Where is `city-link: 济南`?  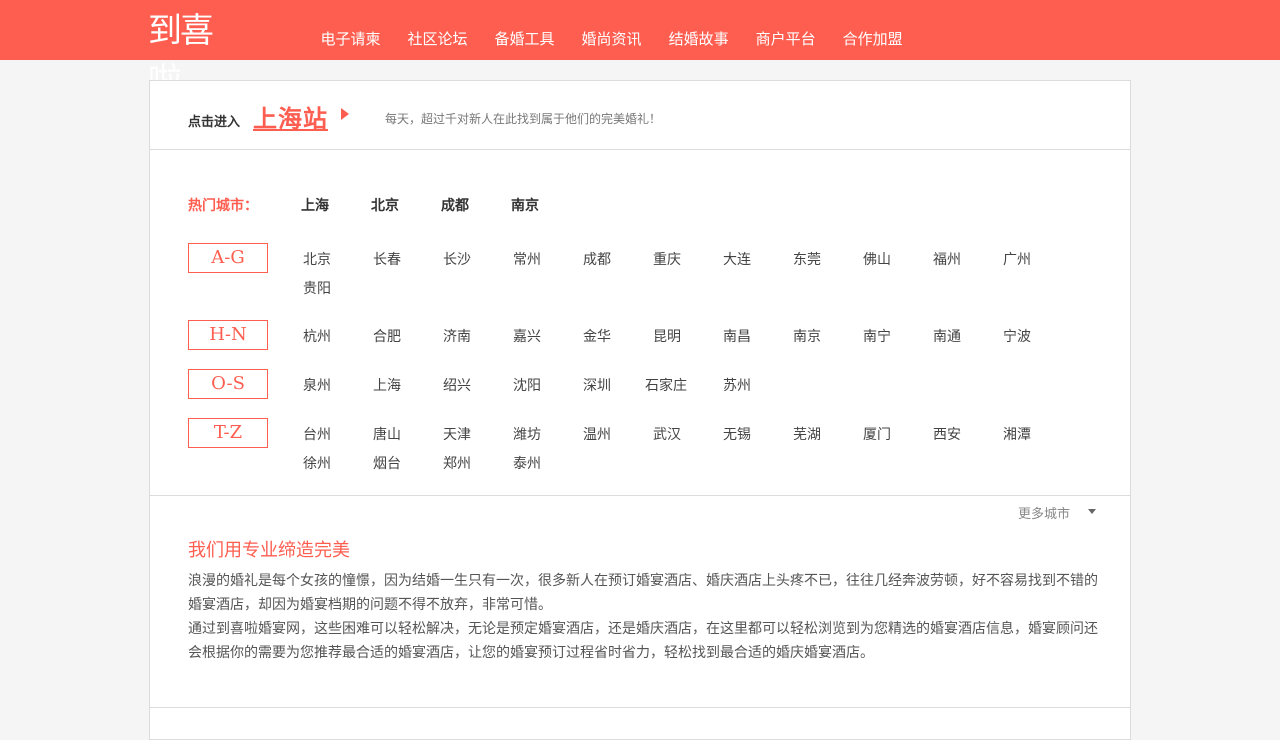
city-link: 济南 is located at coordinates (478, 336).